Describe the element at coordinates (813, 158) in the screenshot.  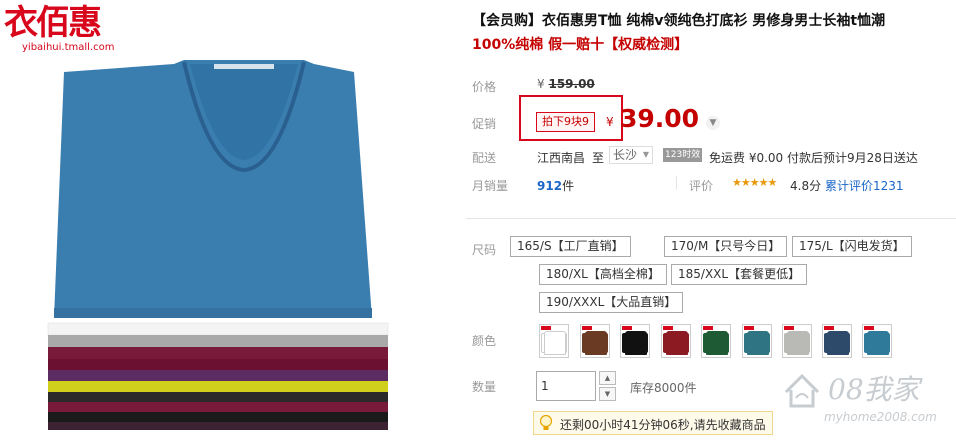
I see `shipping-info: 免运费 ¥0.00 付款后预计9月28日送达` at that location.